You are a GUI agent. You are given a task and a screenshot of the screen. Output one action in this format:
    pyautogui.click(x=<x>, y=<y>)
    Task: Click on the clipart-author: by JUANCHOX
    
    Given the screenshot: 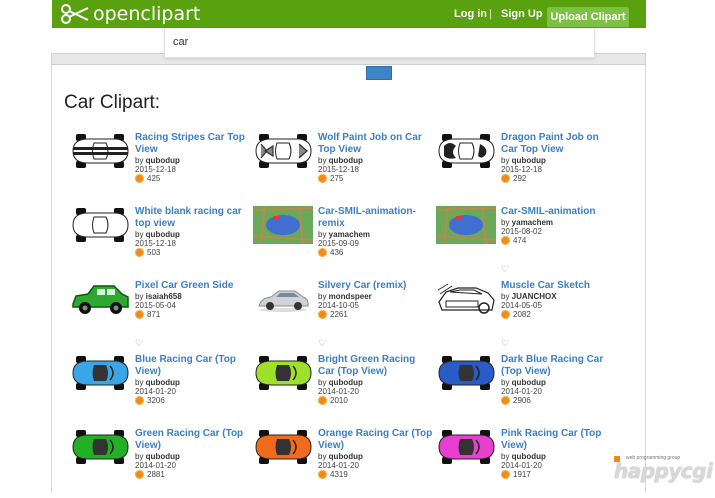 What is the action you would take?
    pyautogui.click(x=529, y=296)
    